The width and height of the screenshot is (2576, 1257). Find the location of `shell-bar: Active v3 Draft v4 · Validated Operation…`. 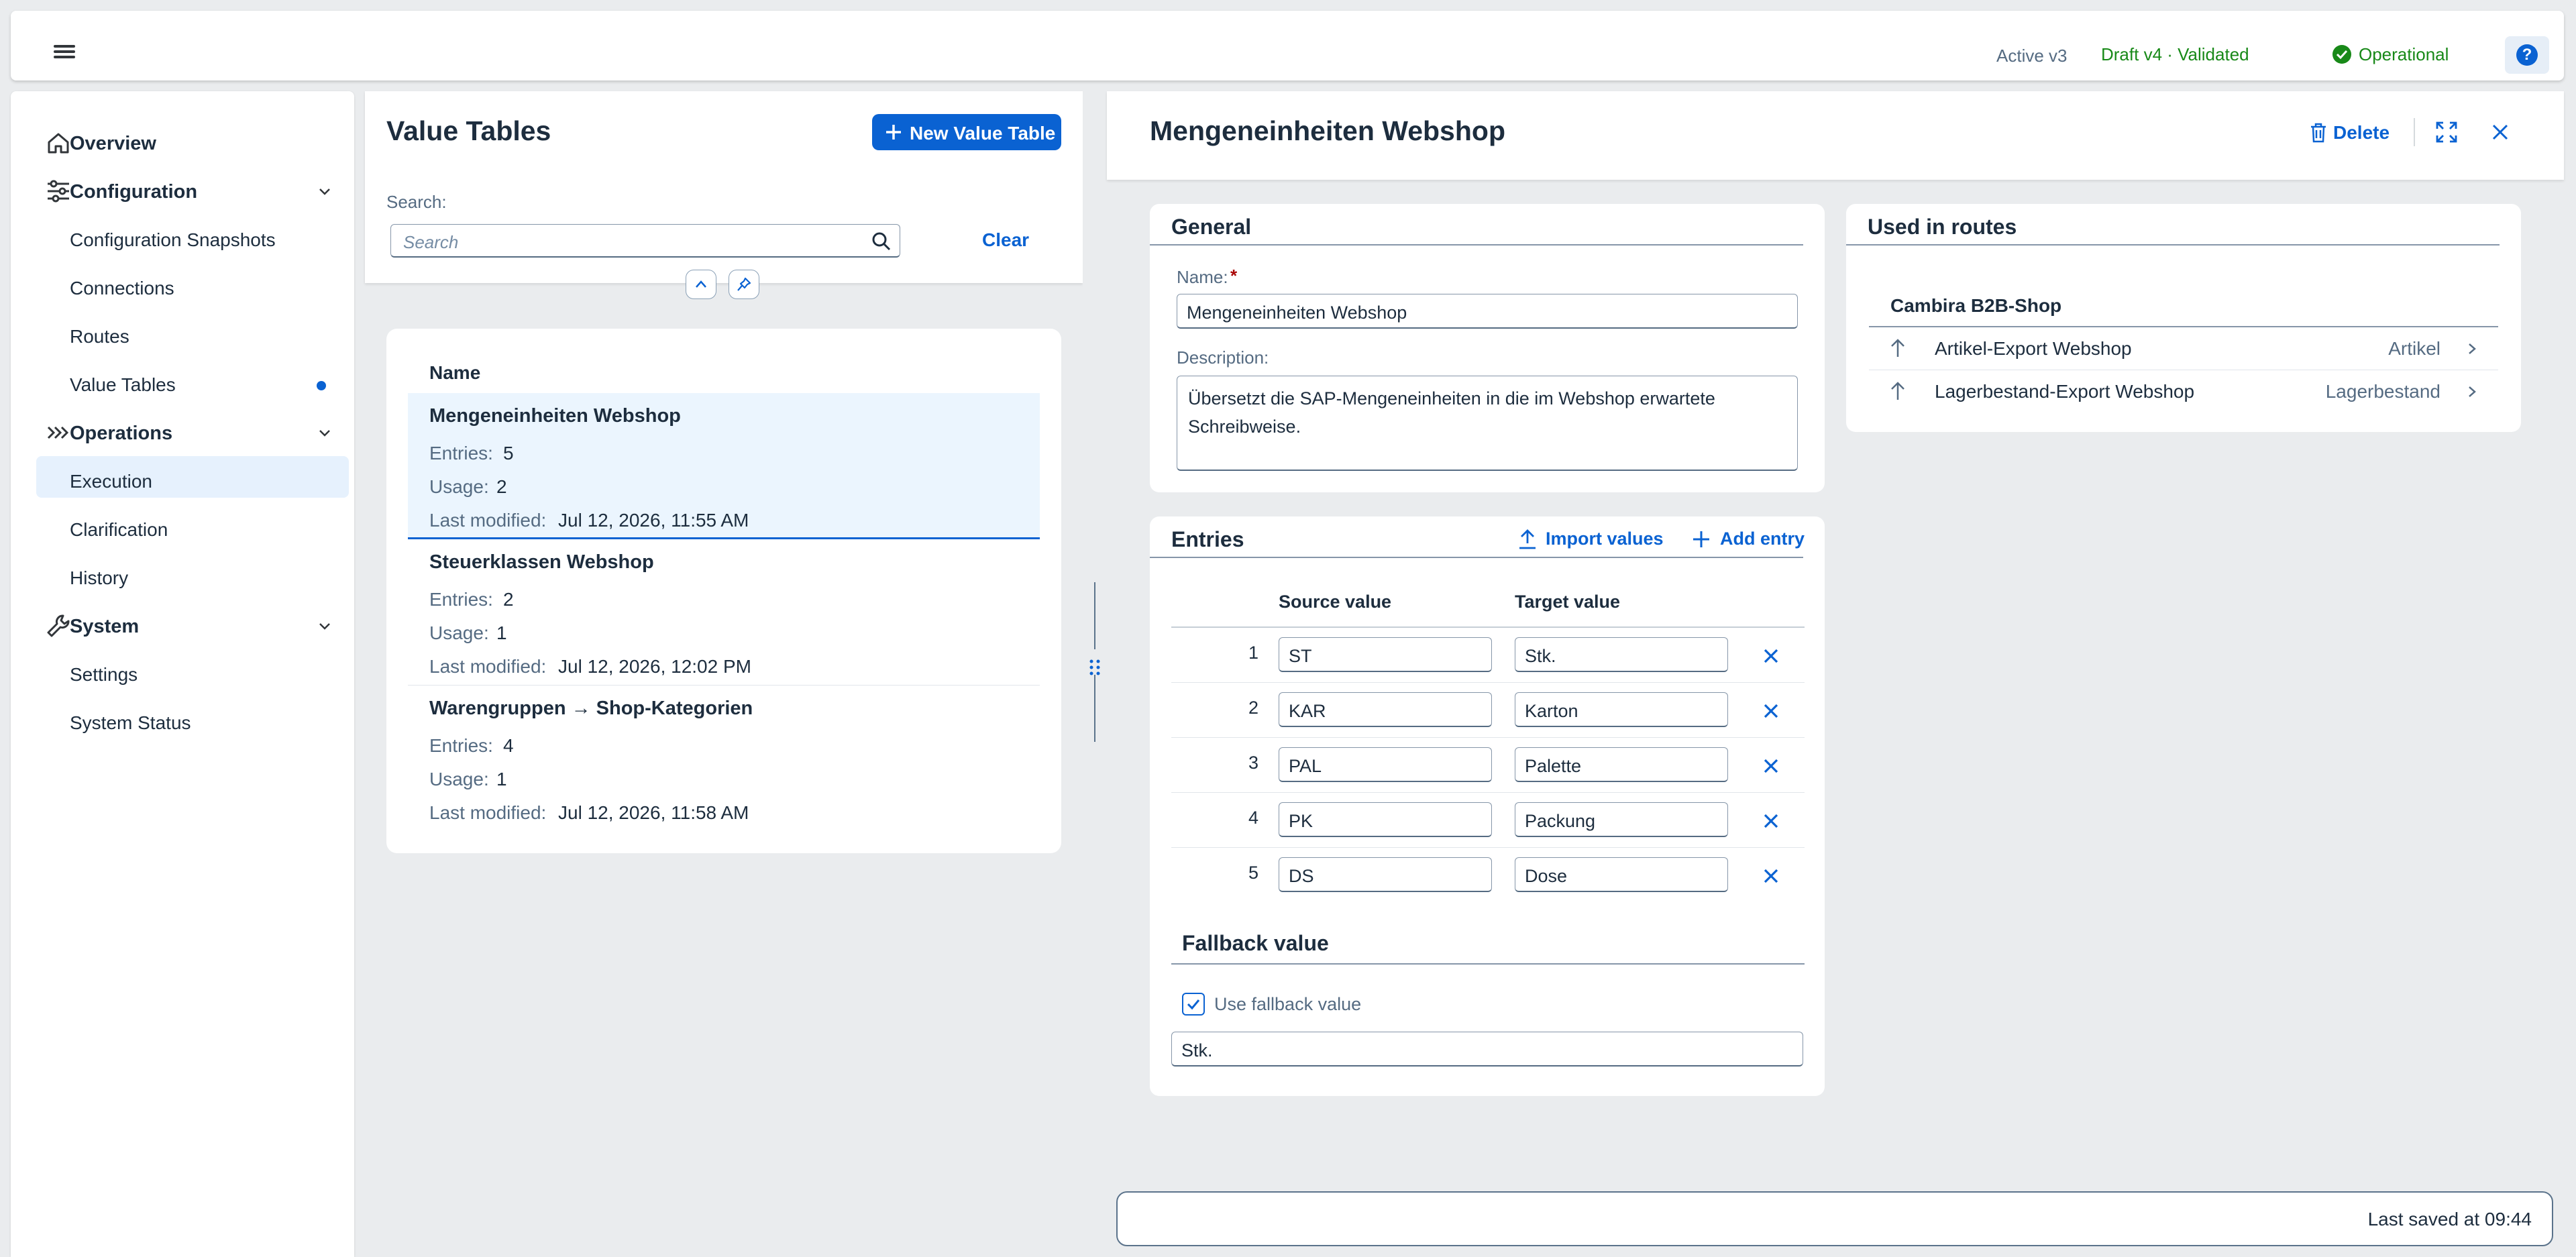

shell-bar: Active v3 Draft v4 · Validated Operation… is located at coordinates (1287, 46).